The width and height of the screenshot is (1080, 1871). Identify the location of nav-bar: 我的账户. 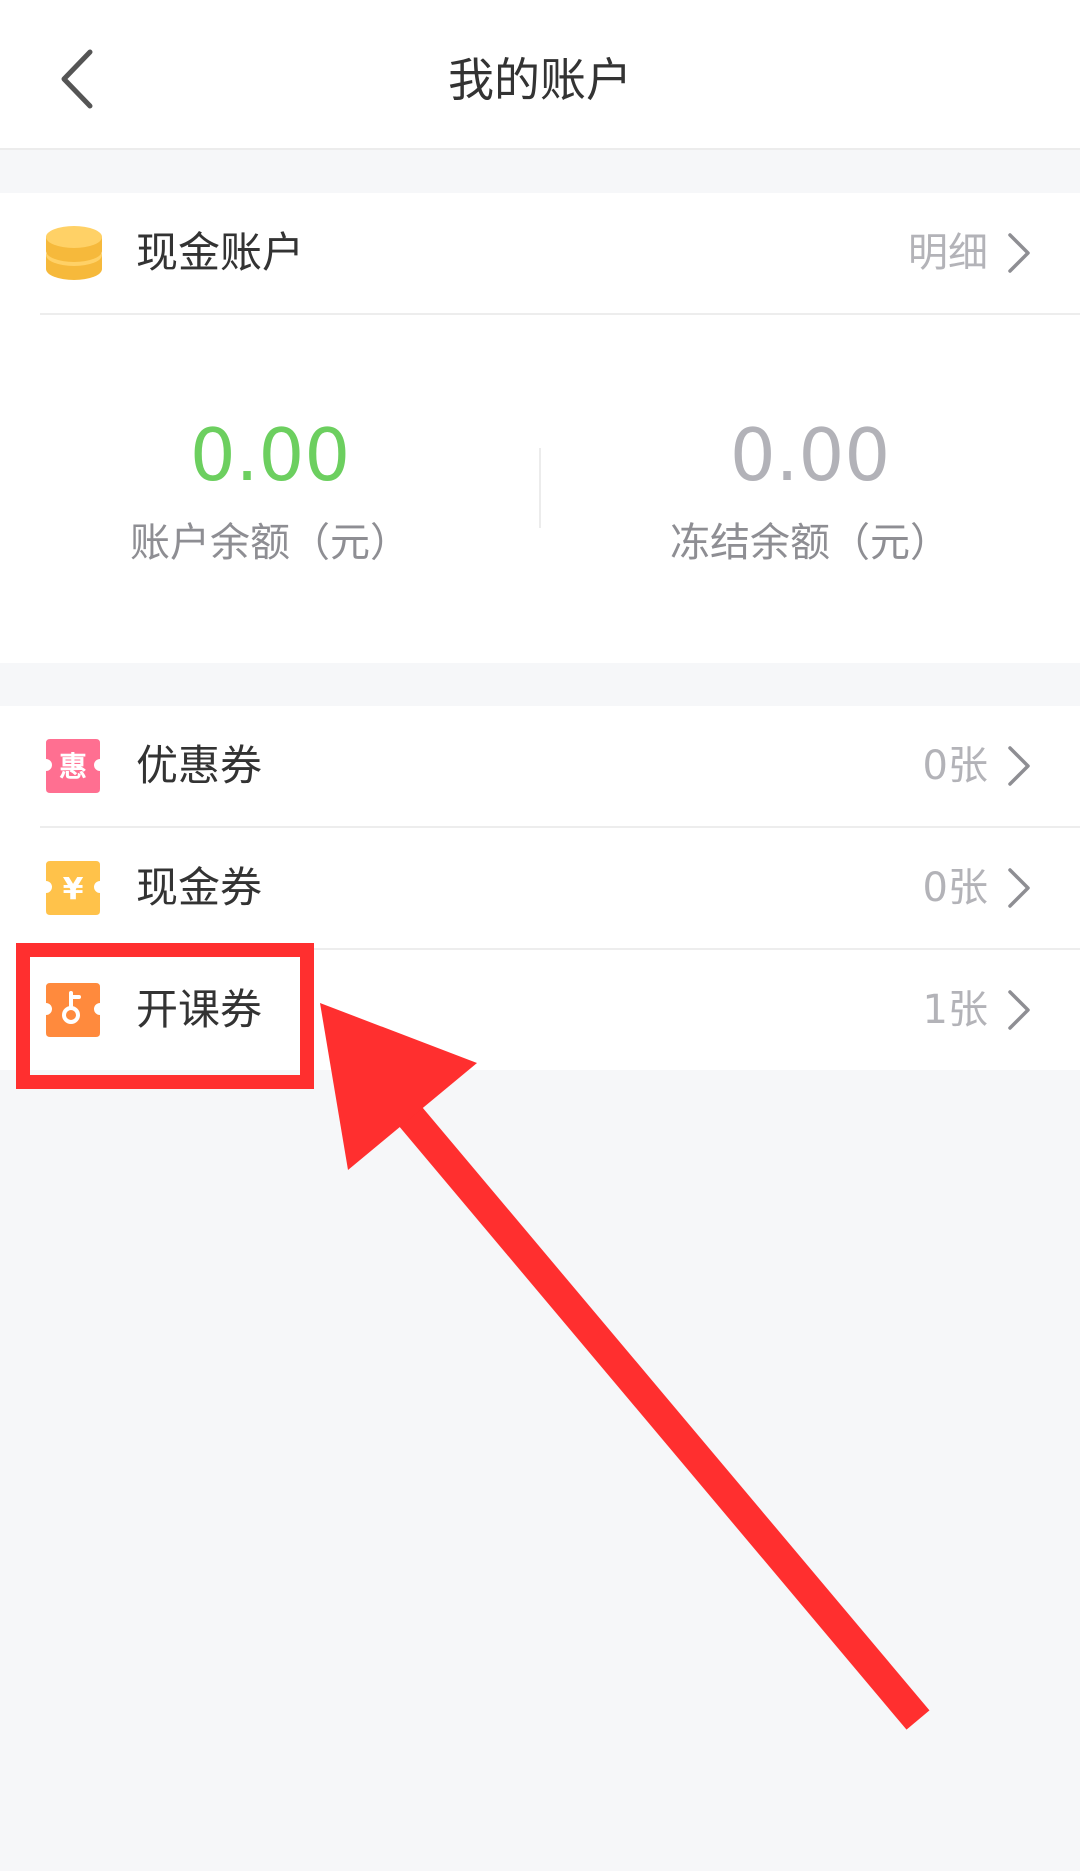
(540, 75).